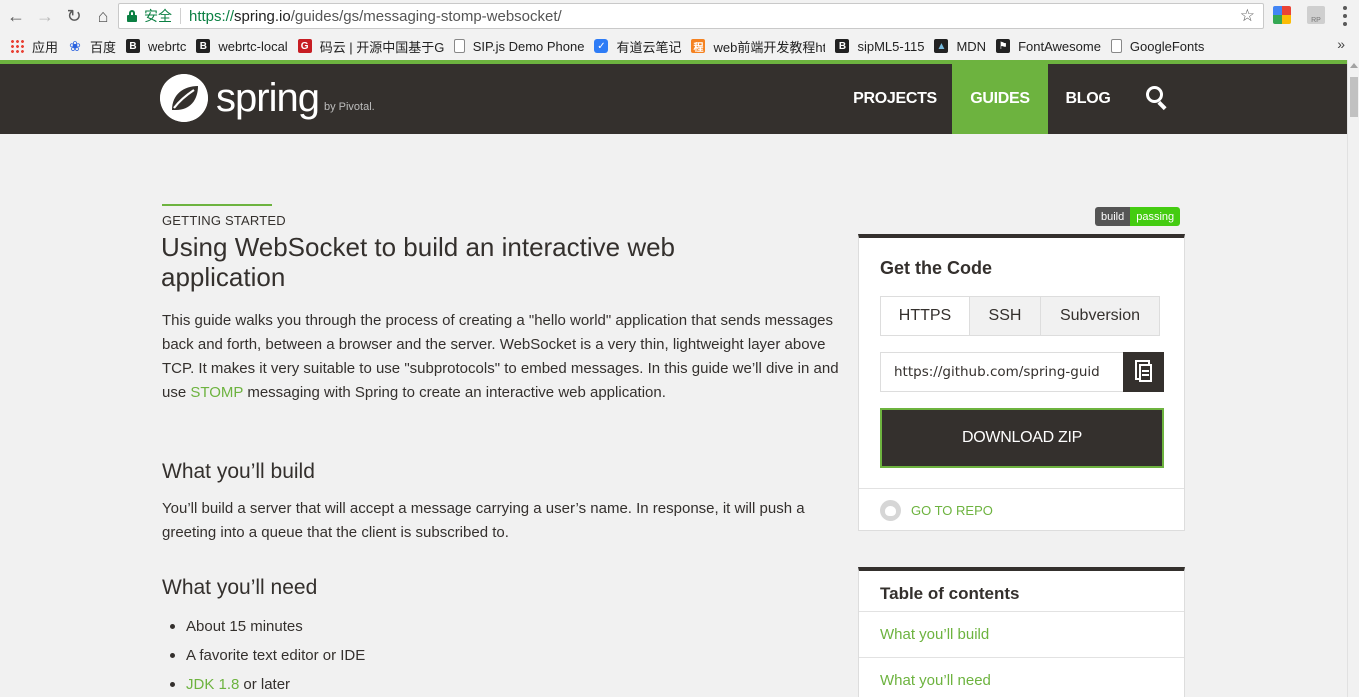 The width and height of the screenshot is (1359, 697). I want to click on url-path: /guides/gs/messaging-stomp-websocket/, so click(426, 16).